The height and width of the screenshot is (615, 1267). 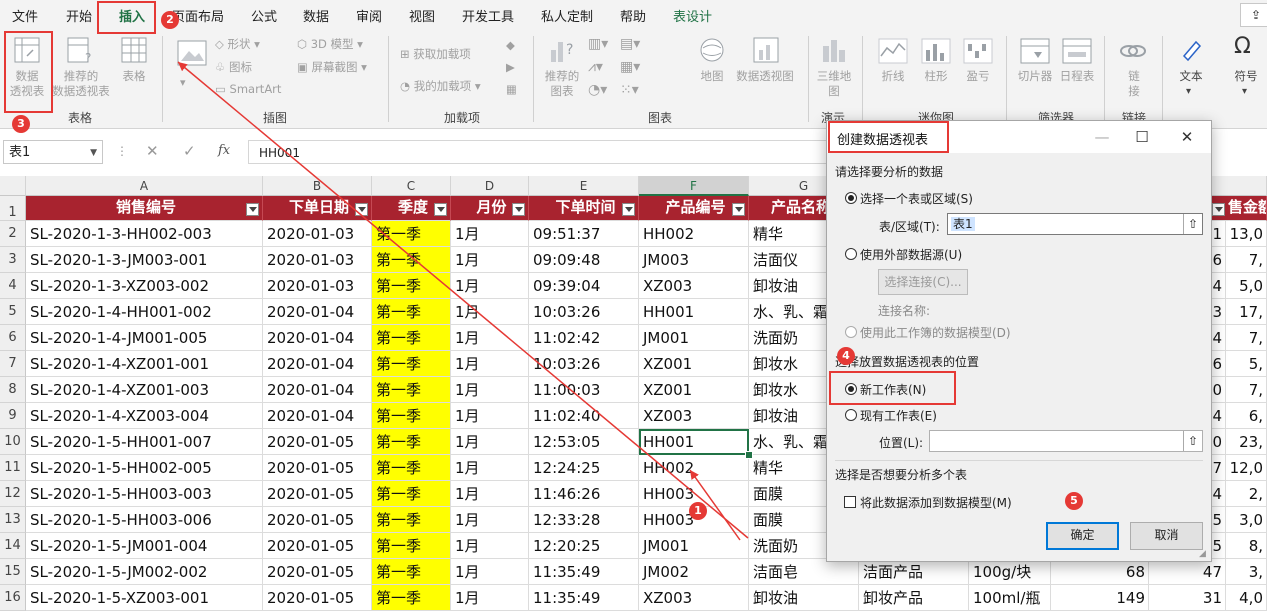 What do you see at coordinates (694, 598) in the screenshot?
I see `table-cell-f: XZ003` at bounding box center [694, 598].